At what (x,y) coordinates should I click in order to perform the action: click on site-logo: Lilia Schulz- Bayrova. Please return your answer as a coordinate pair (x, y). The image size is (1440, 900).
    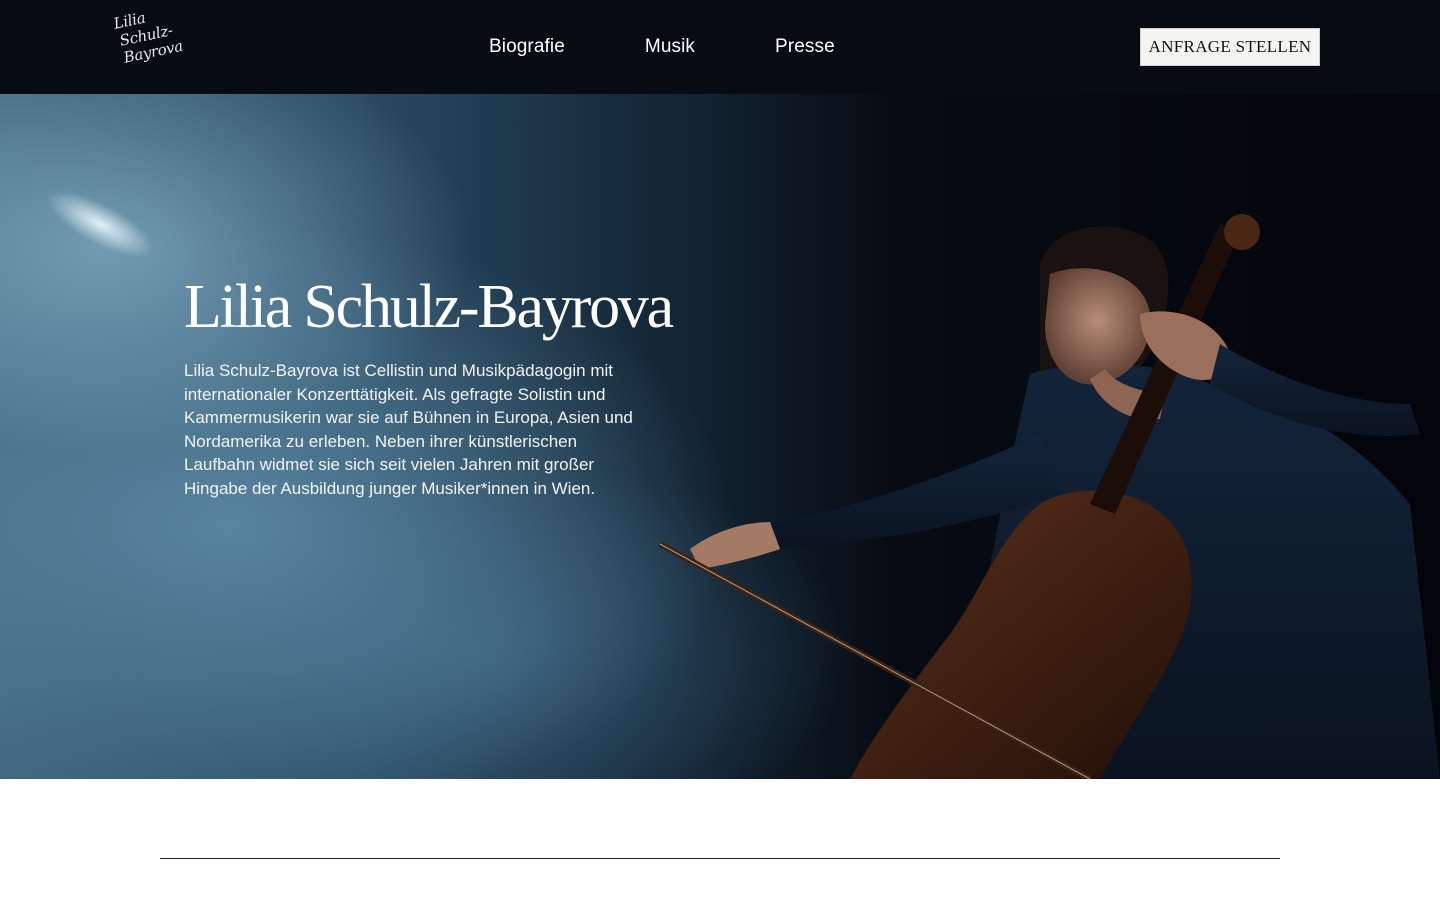
    Looking at the image, I should click on (152, 44).